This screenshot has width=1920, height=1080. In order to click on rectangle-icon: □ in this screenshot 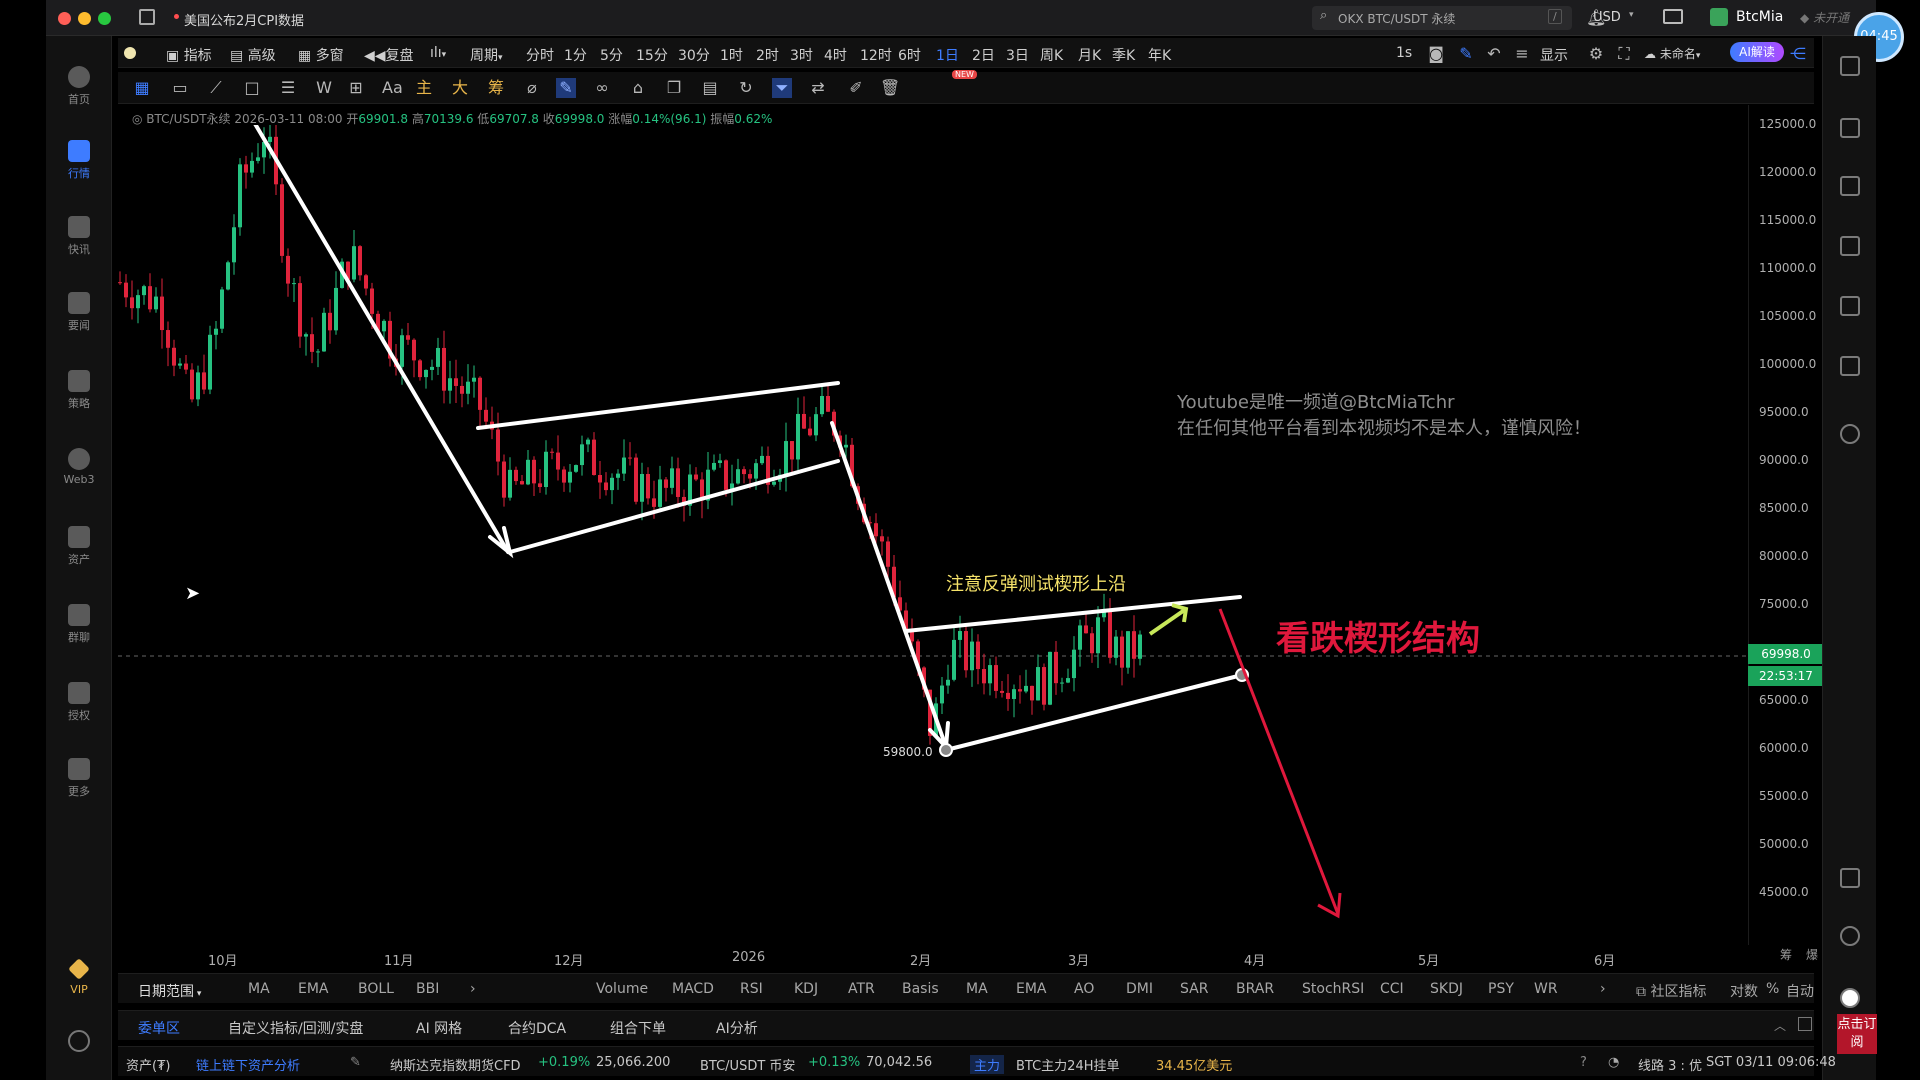, I will do `click(252, 88)`.